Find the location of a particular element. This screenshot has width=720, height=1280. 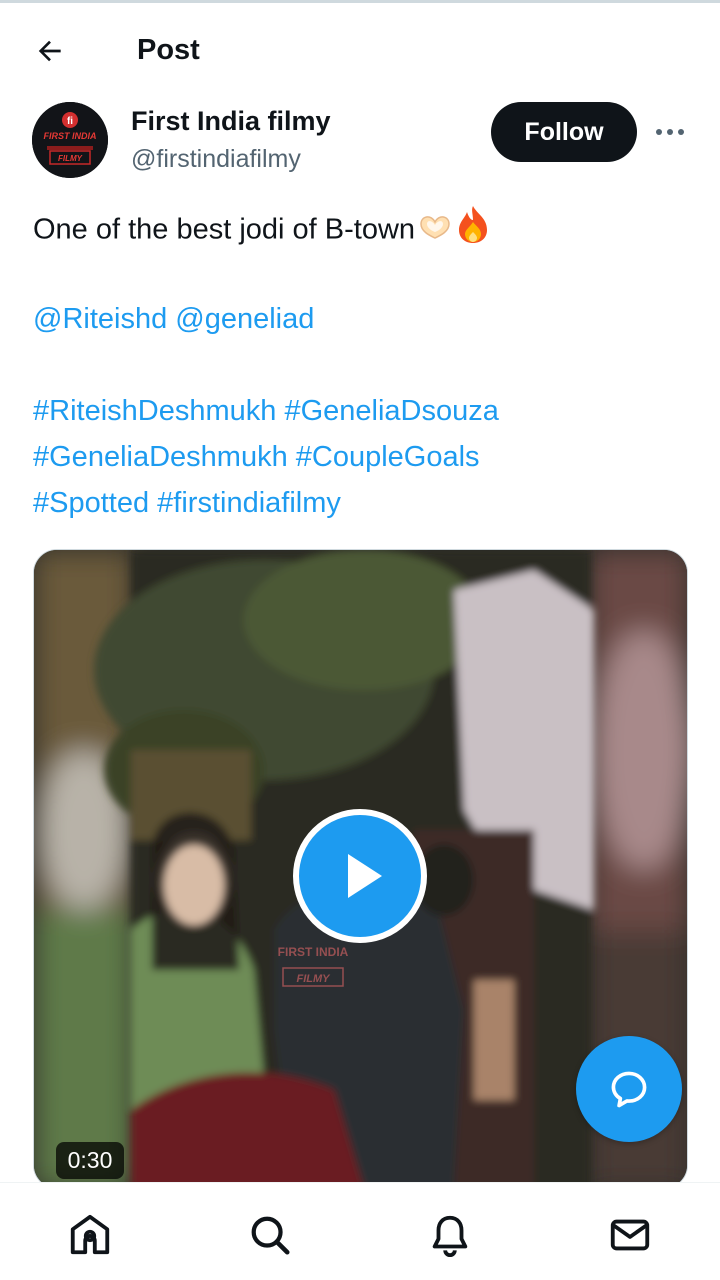

nav-notifications is located at coordinates (450, 1235).